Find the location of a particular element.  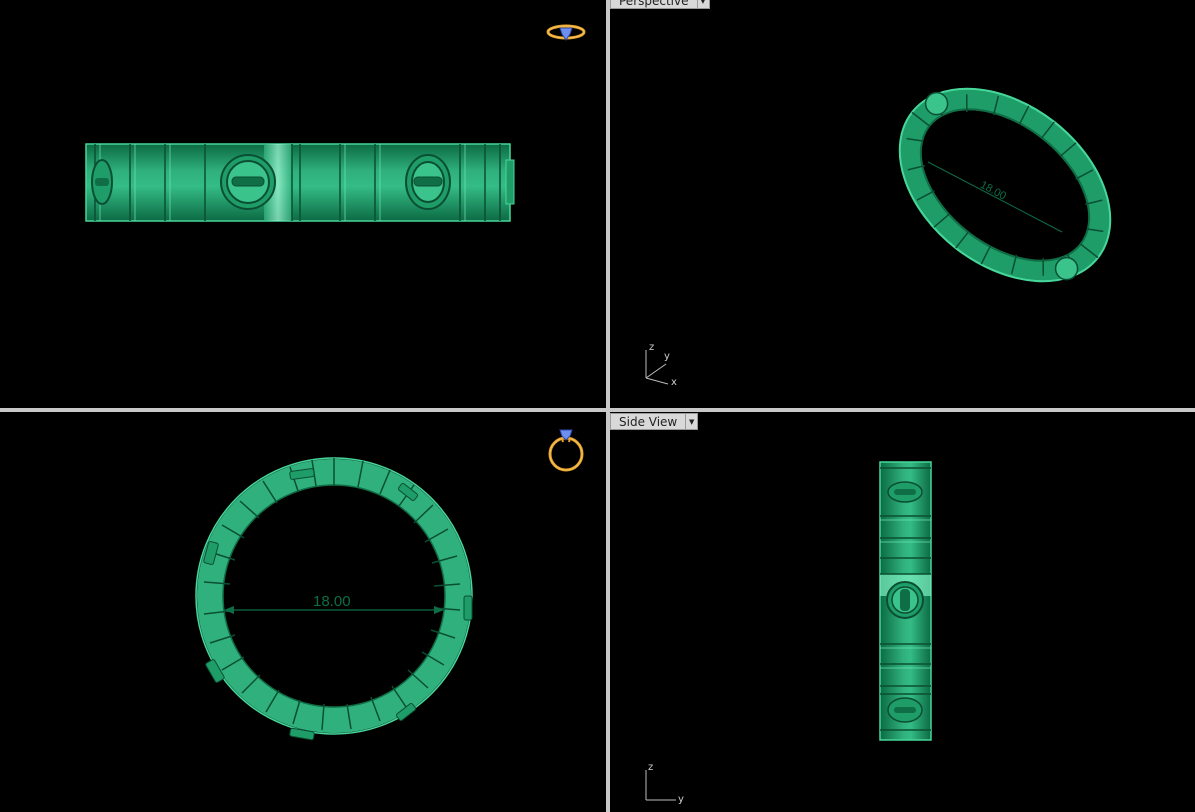

axis-label-x: x is located at coordinates (674, 382).